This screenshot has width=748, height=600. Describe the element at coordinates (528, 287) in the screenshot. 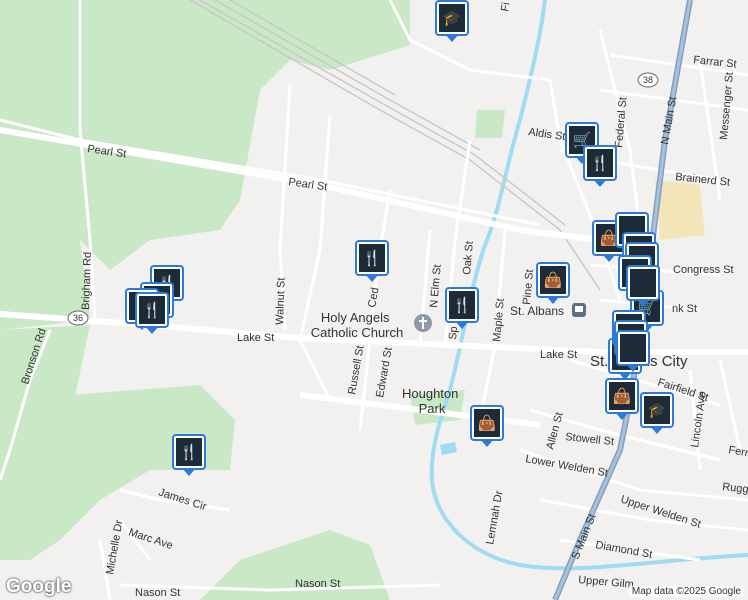

I see `street-label: Pine St` at that location.